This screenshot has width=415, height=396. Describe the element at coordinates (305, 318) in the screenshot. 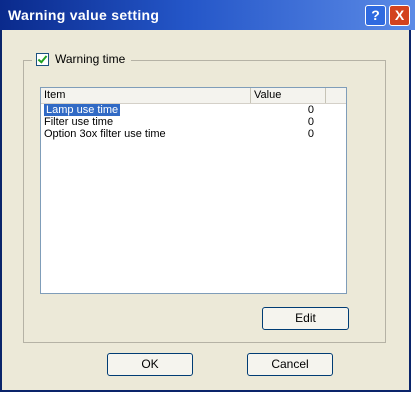

I see `edit-button: Edit` at that location.